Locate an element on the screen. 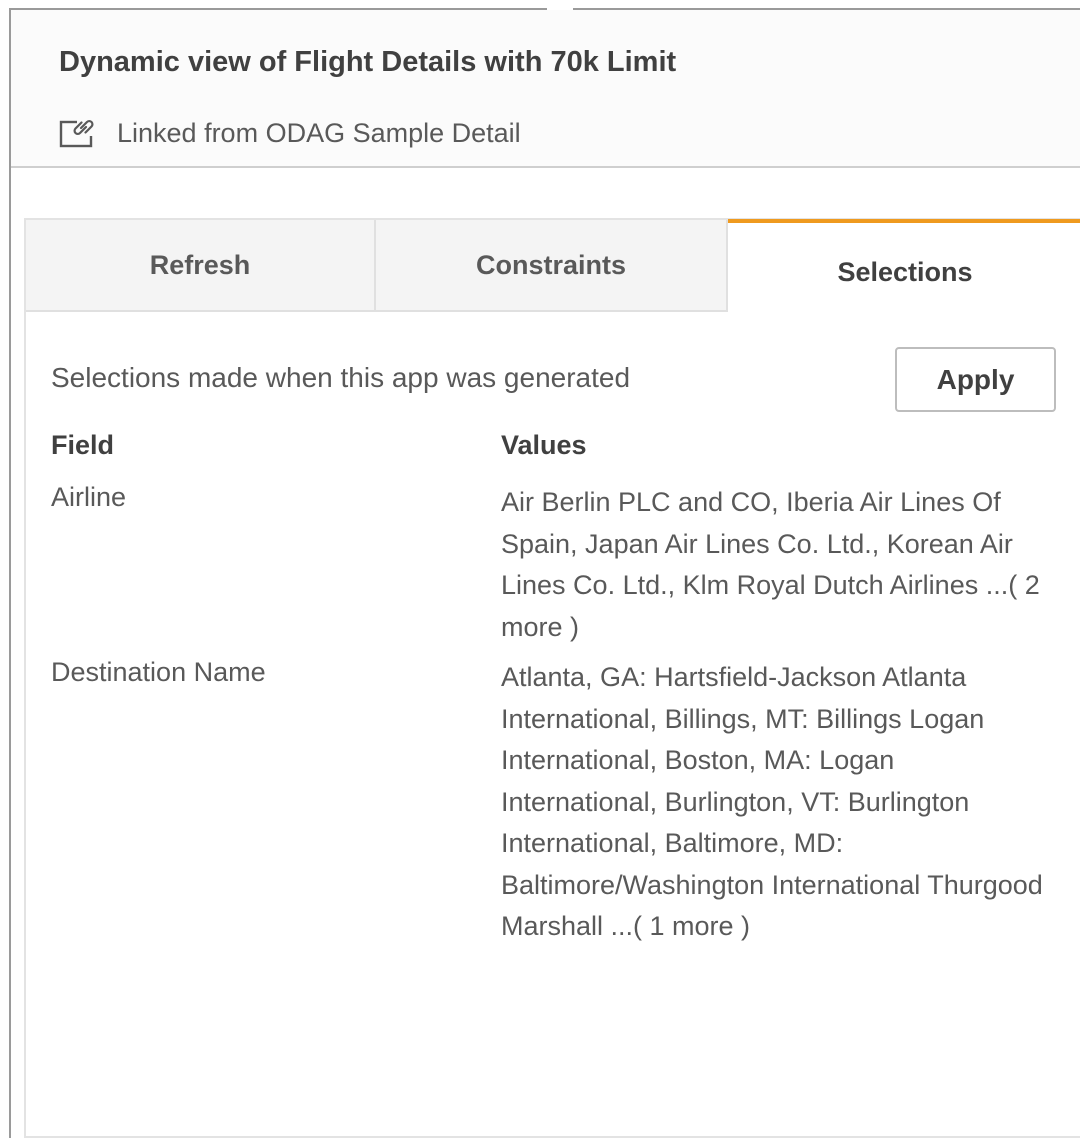 This screenshot has width=1080, height=1138. linked-from-row: Linked from ODAG Sample Detail is located at coordinates (290, 133).